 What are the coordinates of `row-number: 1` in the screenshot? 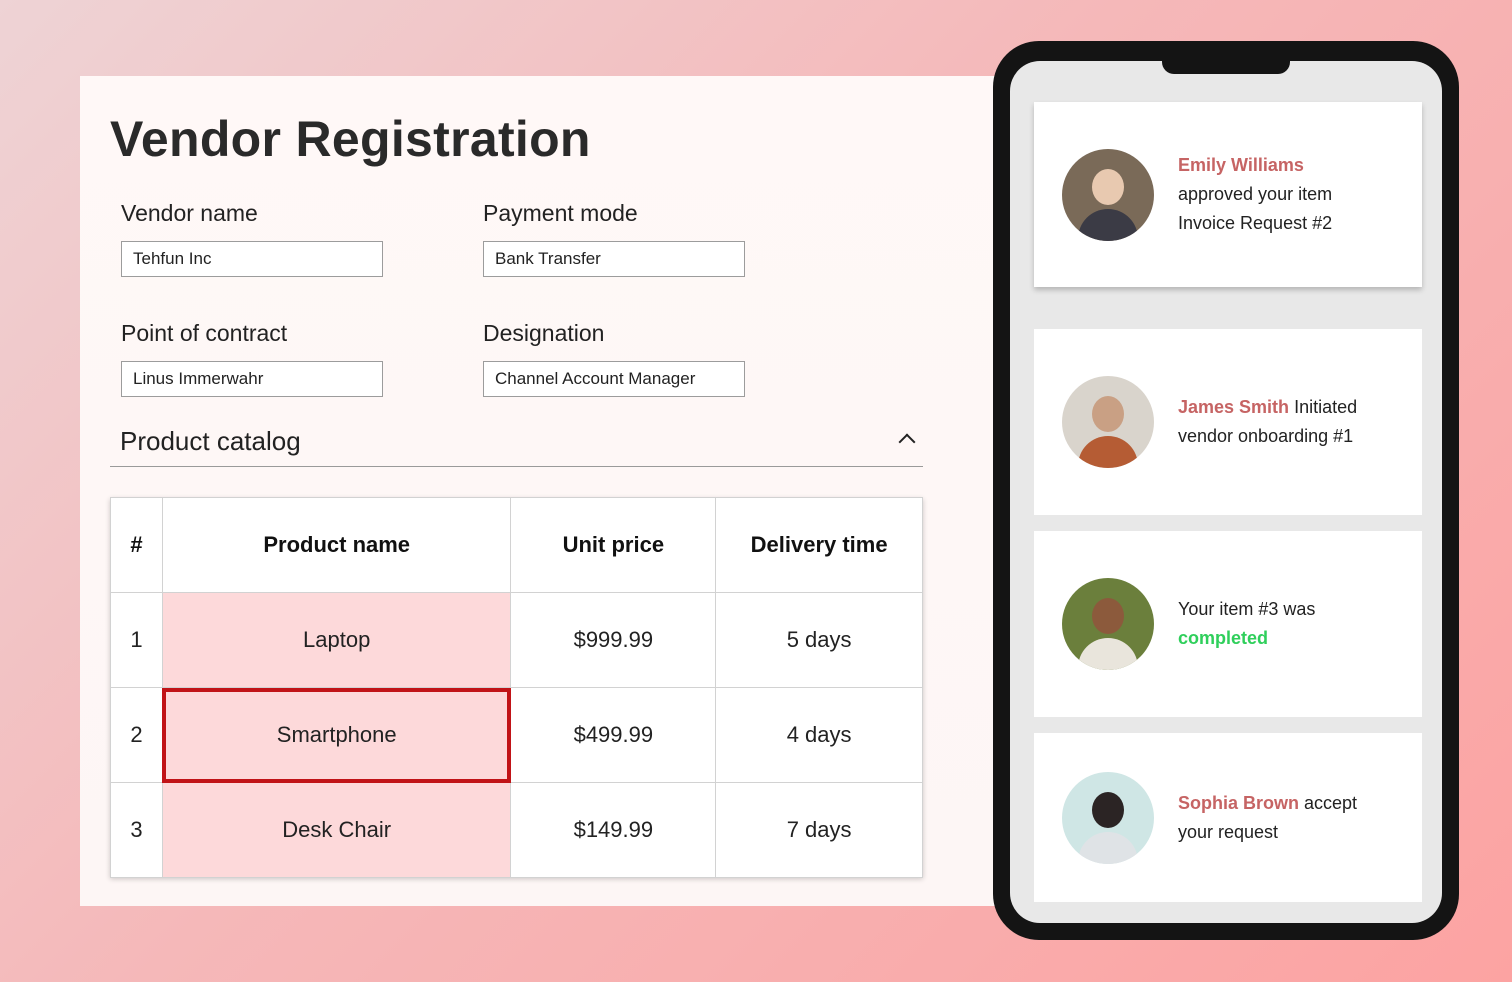 It's located at (136, 640).